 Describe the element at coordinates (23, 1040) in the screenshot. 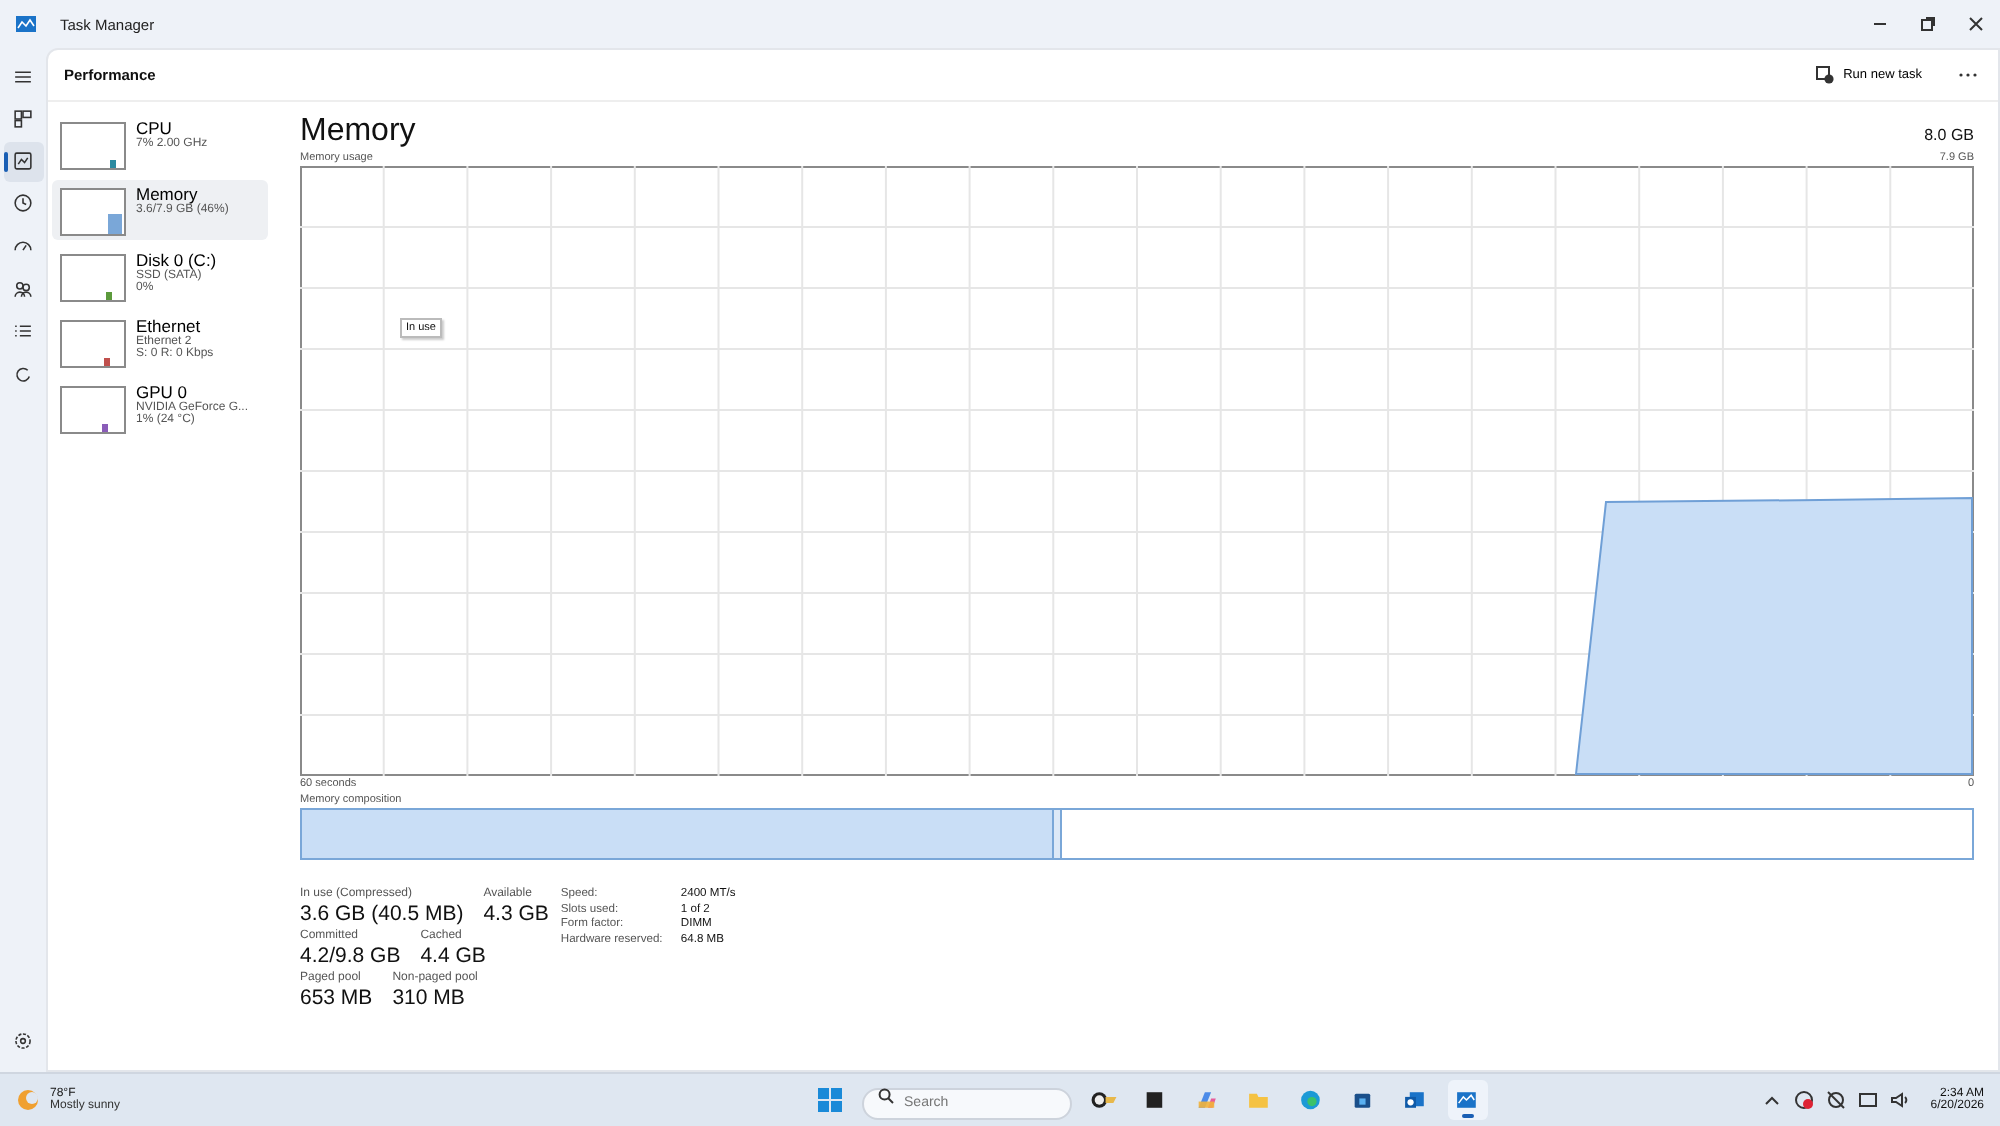

I see `settings-icon` at that location.